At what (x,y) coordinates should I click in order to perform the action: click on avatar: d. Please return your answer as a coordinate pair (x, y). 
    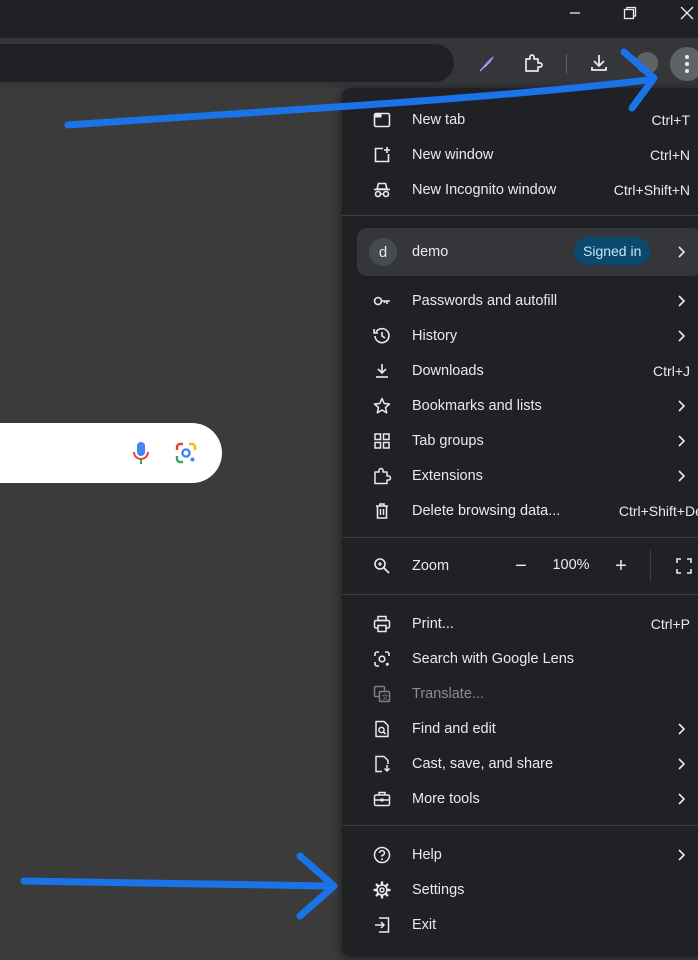
    Looking at the image, I should click on (383, 252).